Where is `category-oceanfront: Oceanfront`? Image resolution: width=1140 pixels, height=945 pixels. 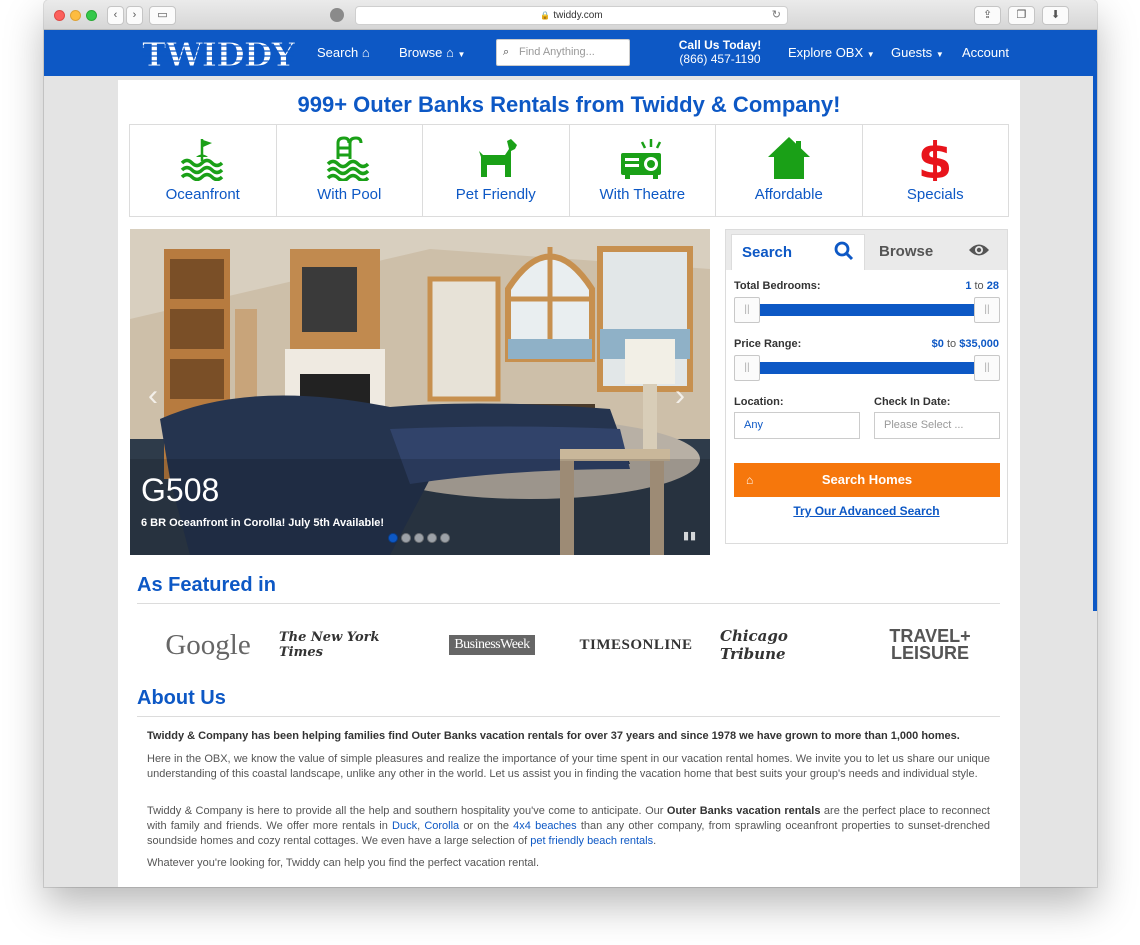 category-oceanfront: Oceanfront is located at coordinates (203, 170).